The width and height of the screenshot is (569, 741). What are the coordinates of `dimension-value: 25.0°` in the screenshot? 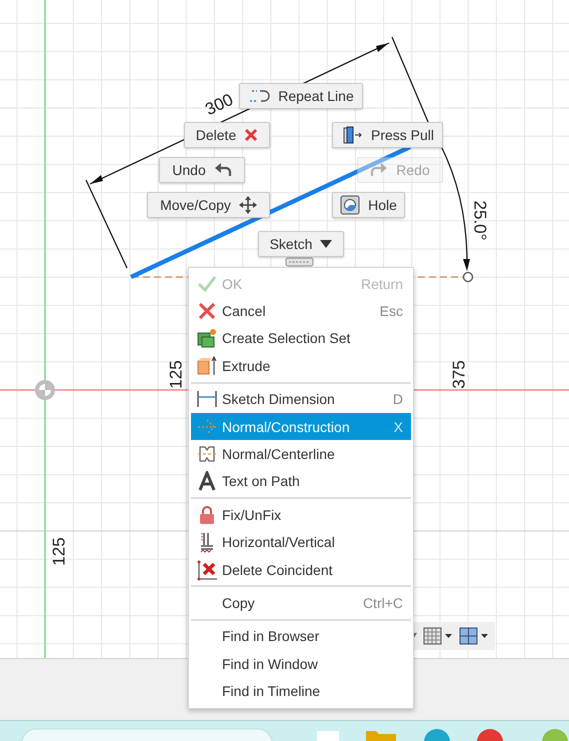 It's located at (479, 220).